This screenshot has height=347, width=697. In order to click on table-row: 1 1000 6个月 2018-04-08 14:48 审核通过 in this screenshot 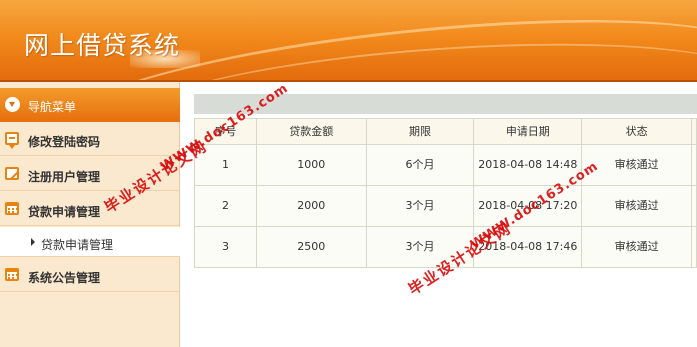, I will do `click(445, 165)`.